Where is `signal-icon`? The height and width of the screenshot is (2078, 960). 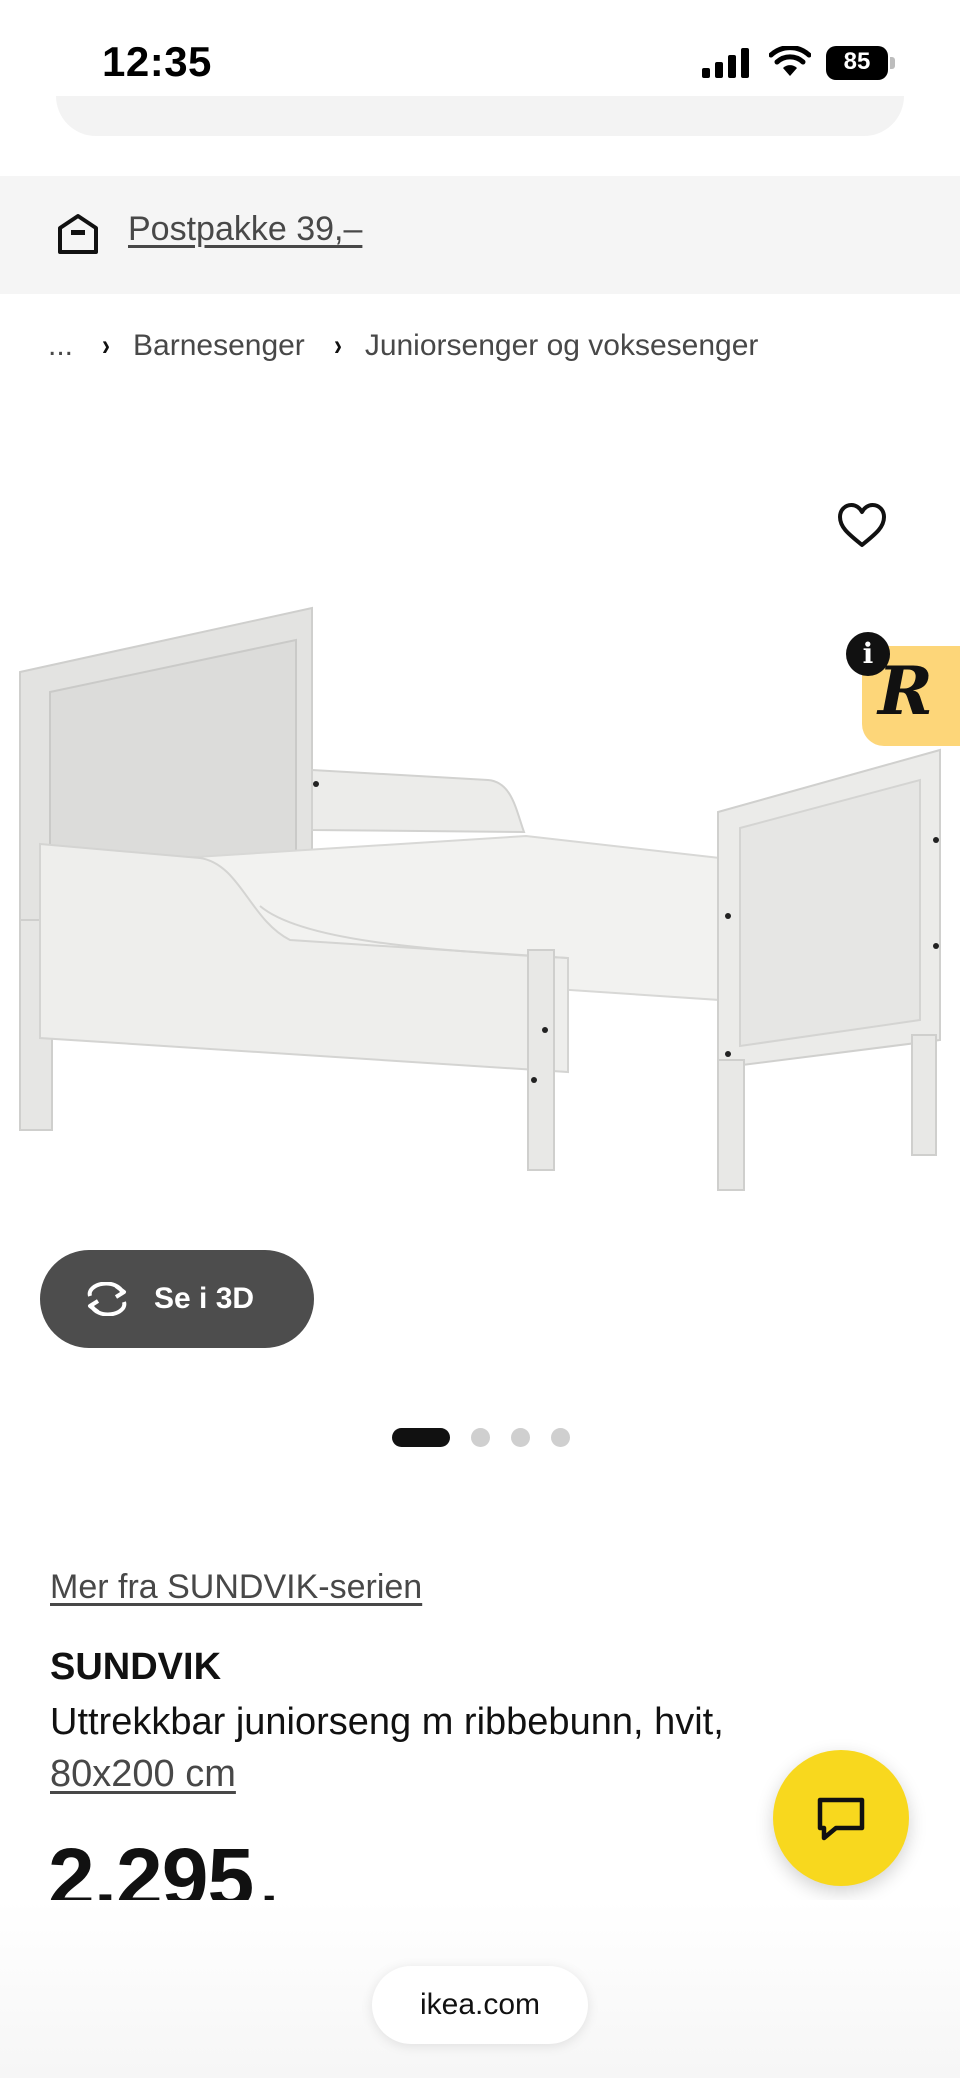 signal-icon is located at coordinates (725, 63).